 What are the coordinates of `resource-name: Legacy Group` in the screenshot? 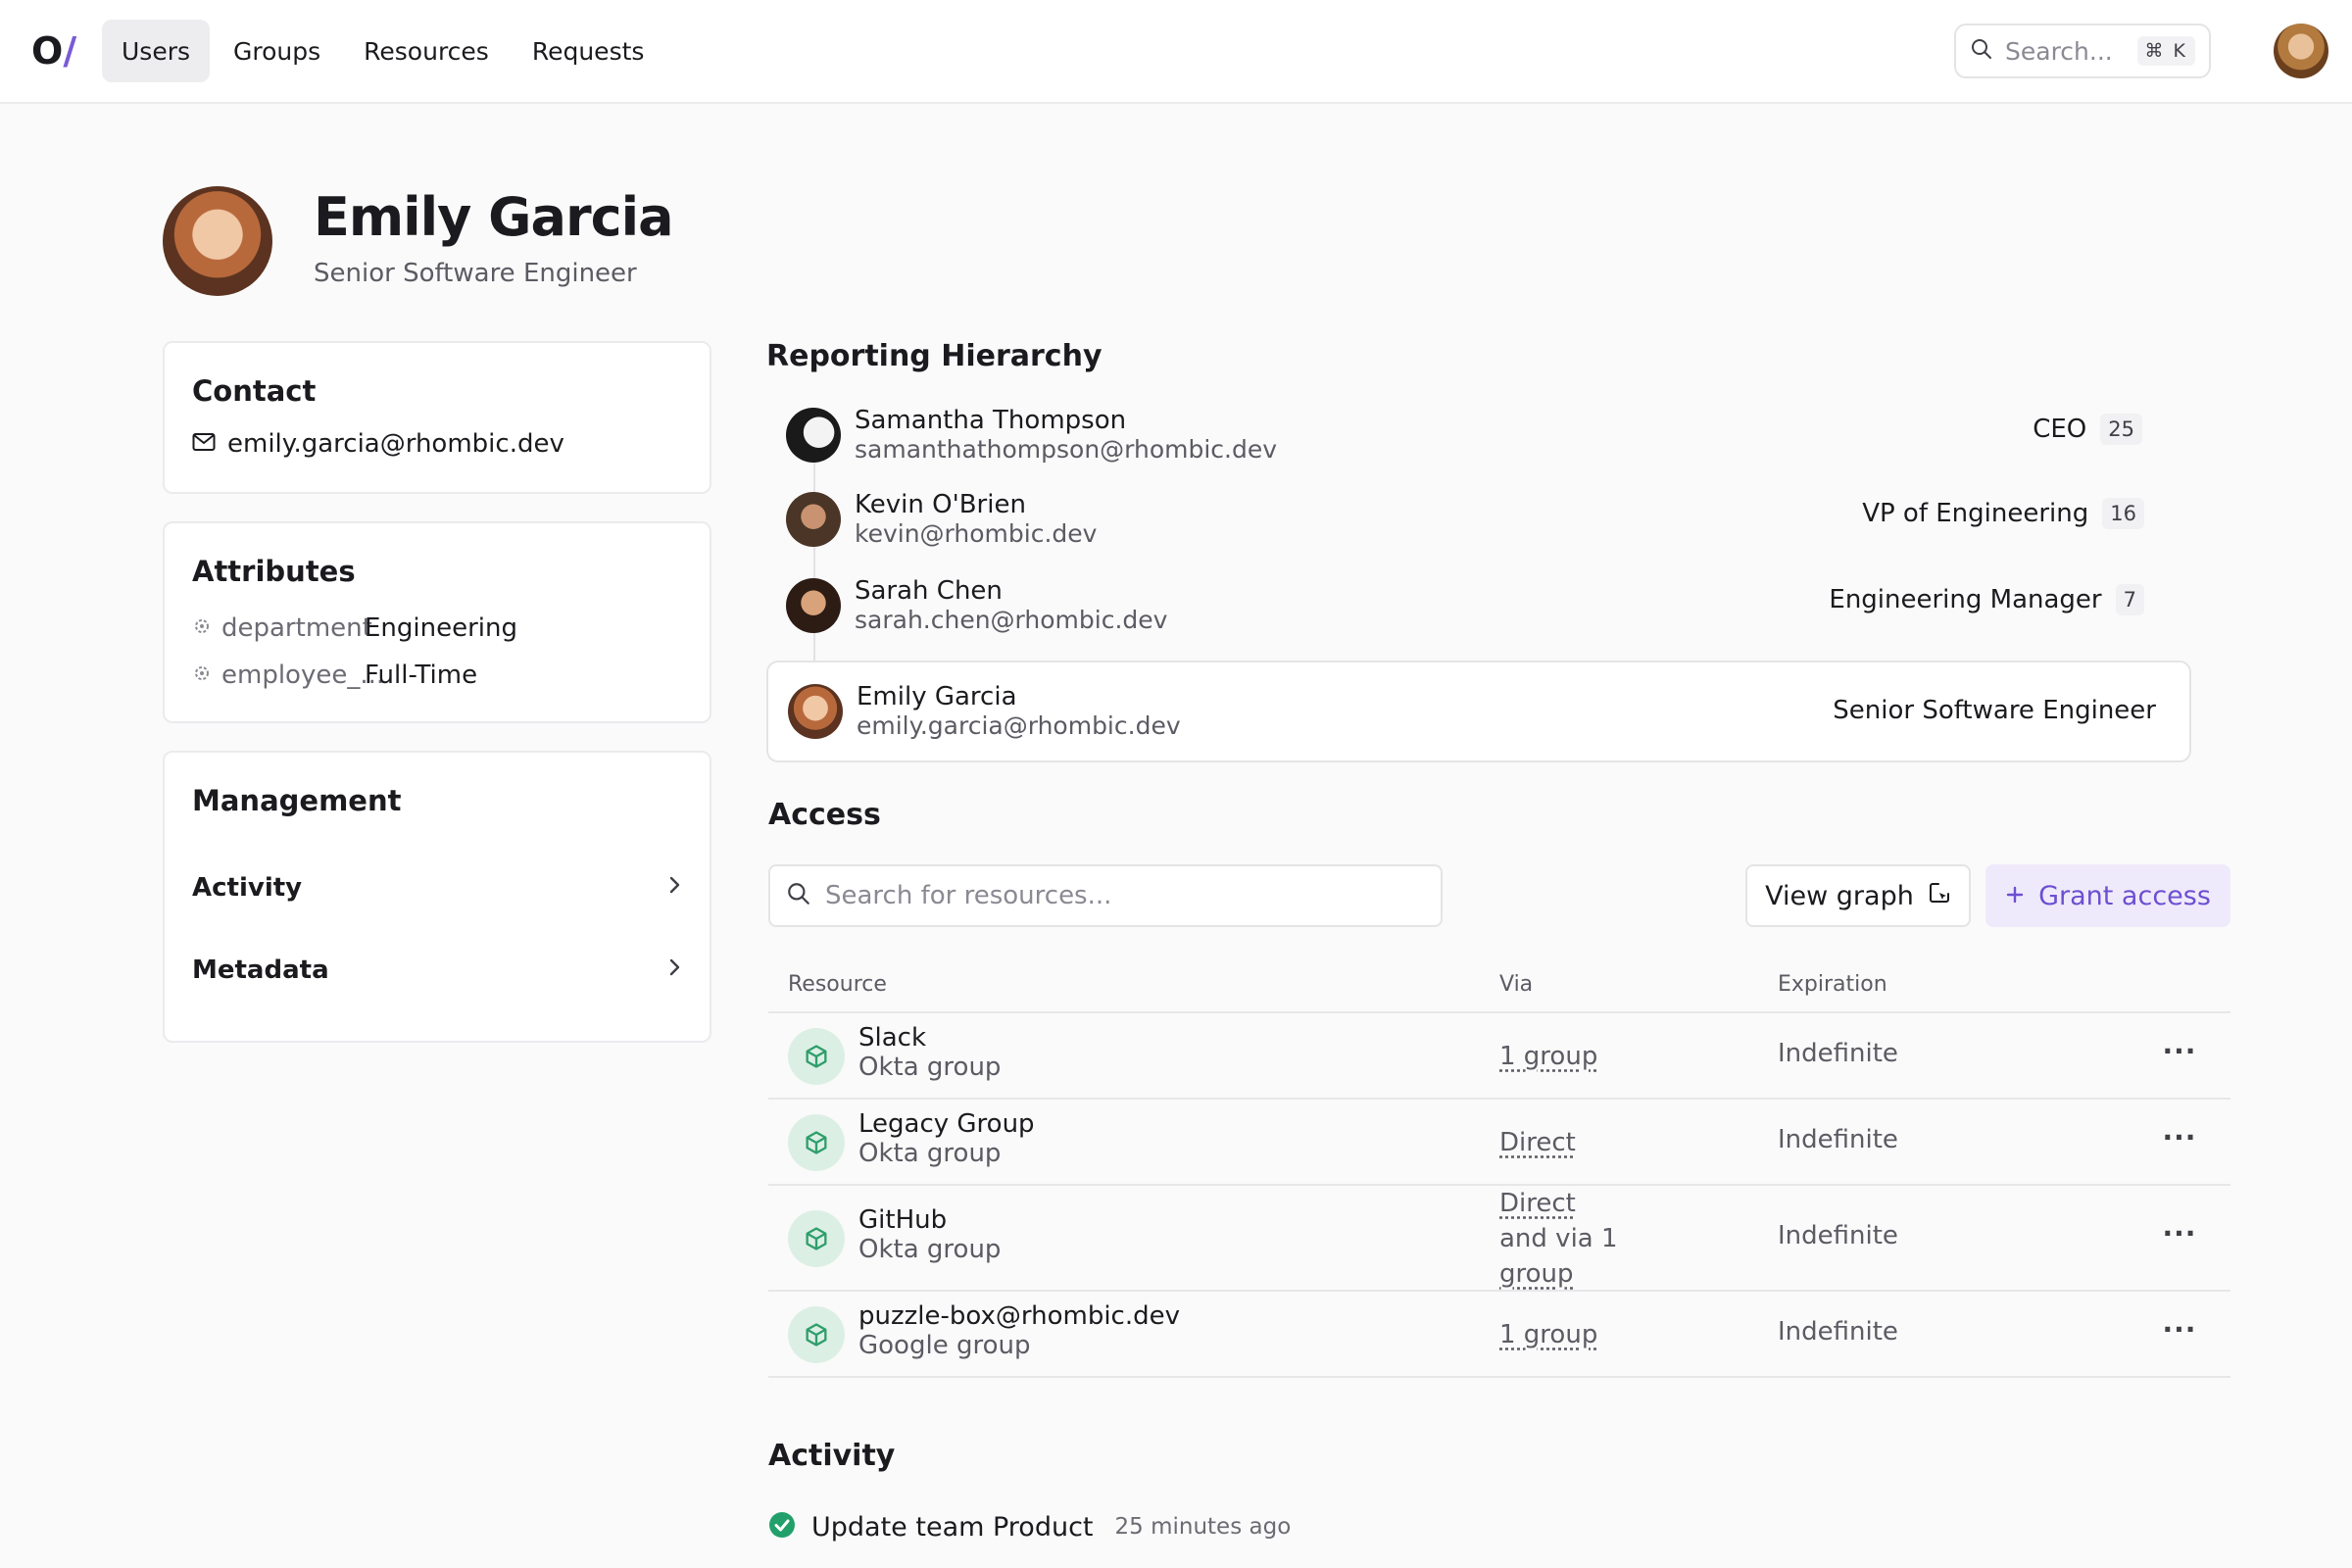 It's located at (946, 1124).